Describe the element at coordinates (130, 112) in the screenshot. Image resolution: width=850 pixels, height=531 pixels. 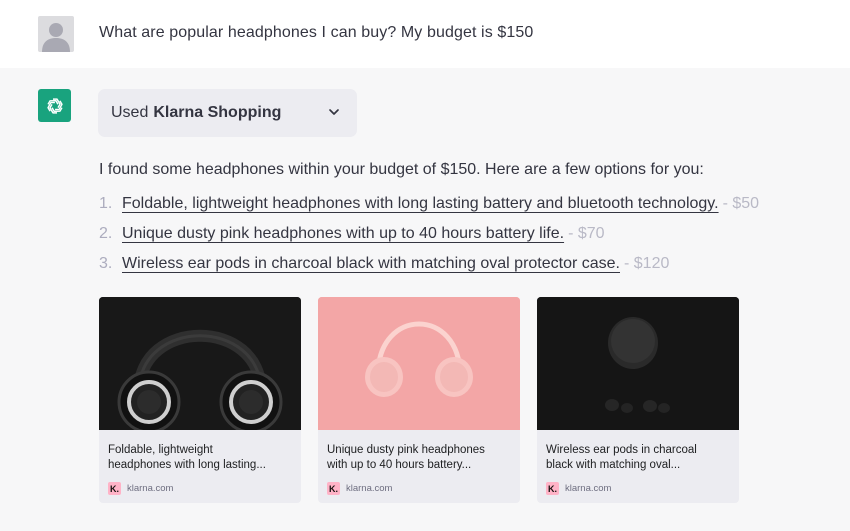
I see `plugin-prefix: Used` at that location.